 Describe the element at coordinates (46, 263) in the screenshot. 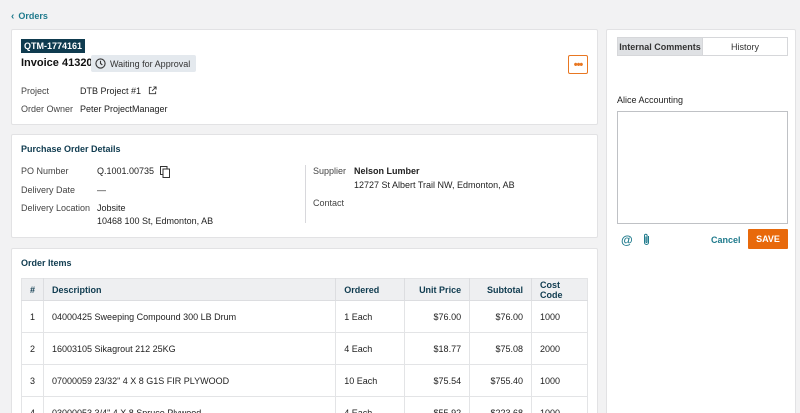

I see `order-items-title: Order Items` at that location.